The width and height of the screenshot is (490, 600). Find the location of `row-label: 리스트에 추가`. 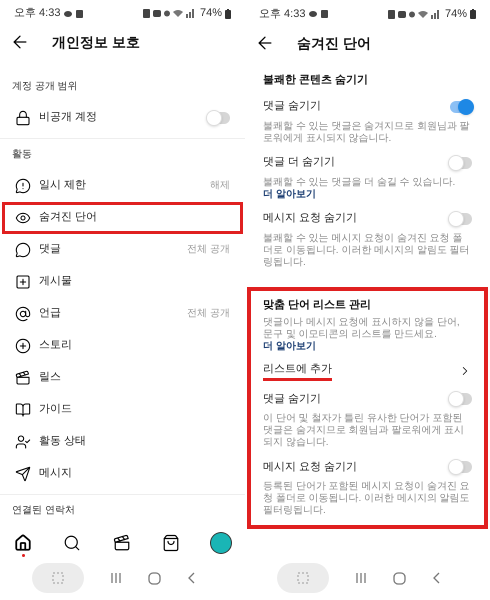

row-label: 리스트에 추가 is located at coordinates (297, 371).